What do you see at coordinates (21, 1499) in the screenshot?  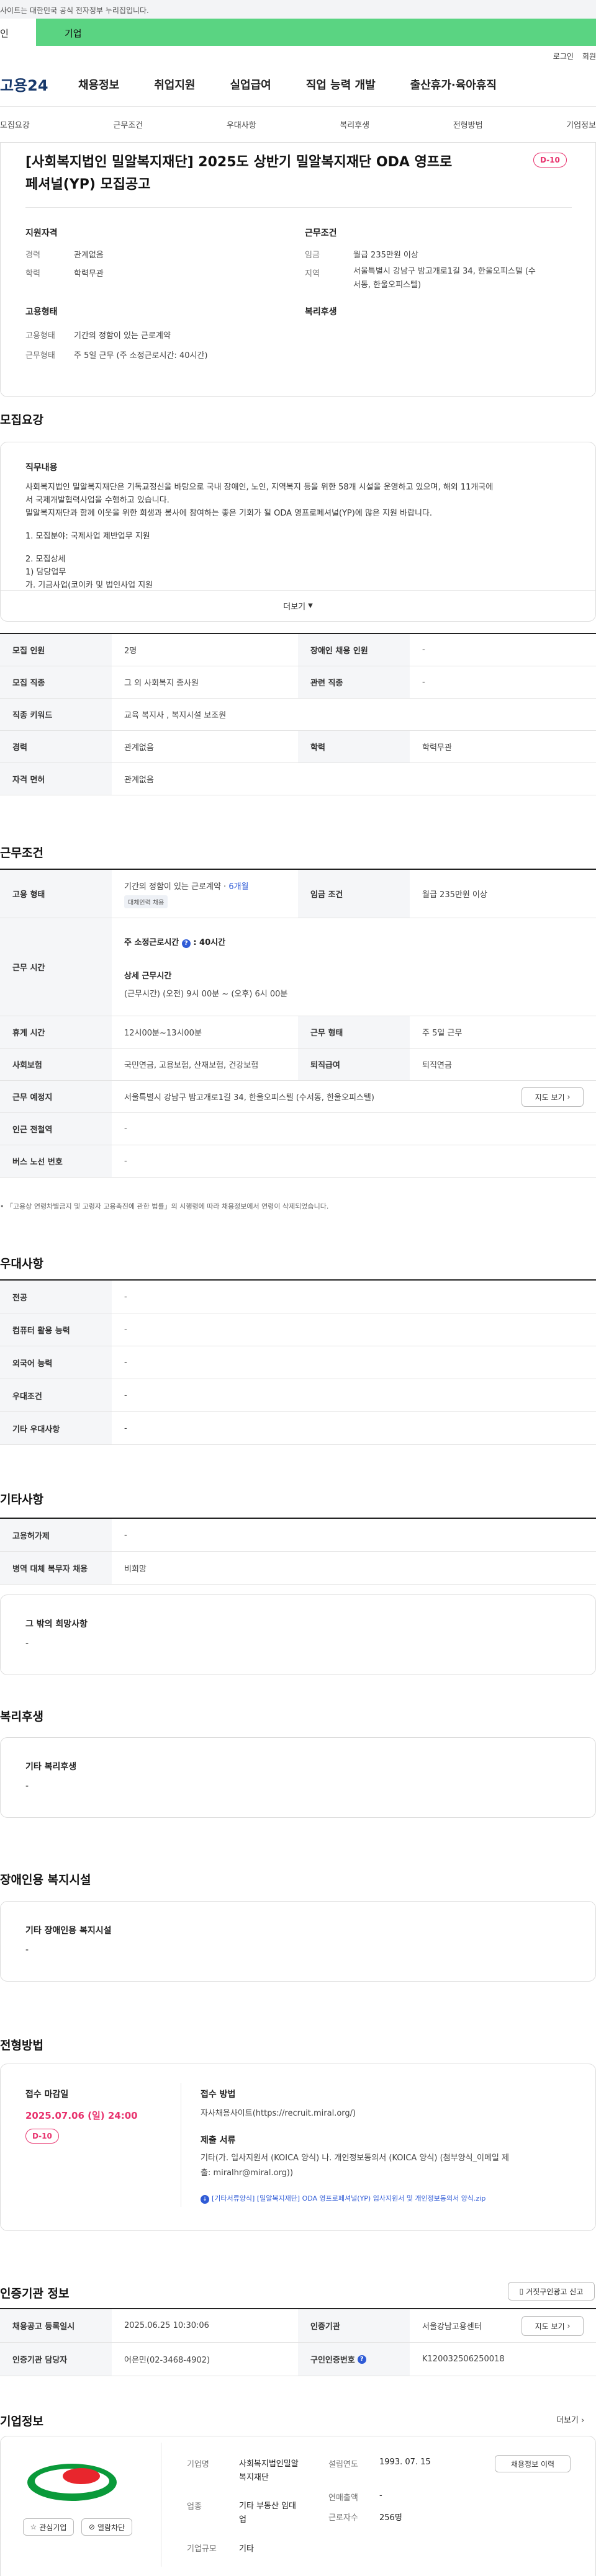 I see `section-title-etc: 기타사항` at bounding box center [21, 1499].